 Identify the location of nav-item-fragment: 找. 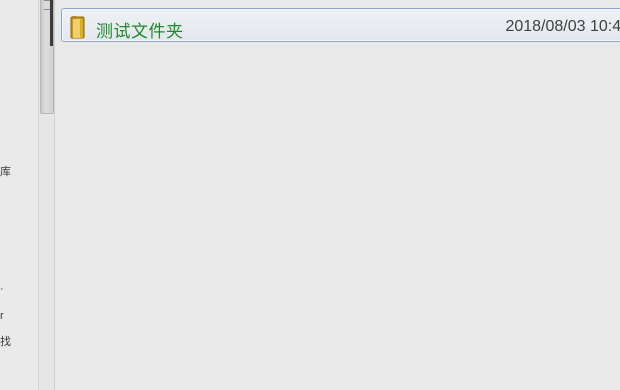
(5, 341).